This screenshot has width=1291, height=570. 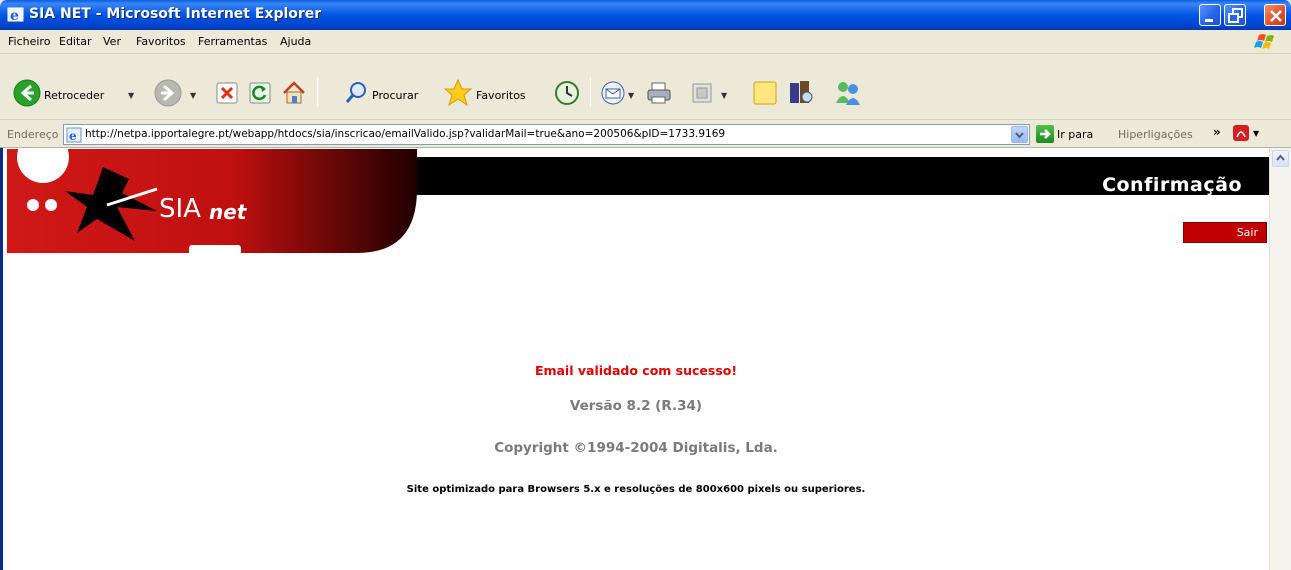 I want to click on close-button, so click(x=1275, y=15).